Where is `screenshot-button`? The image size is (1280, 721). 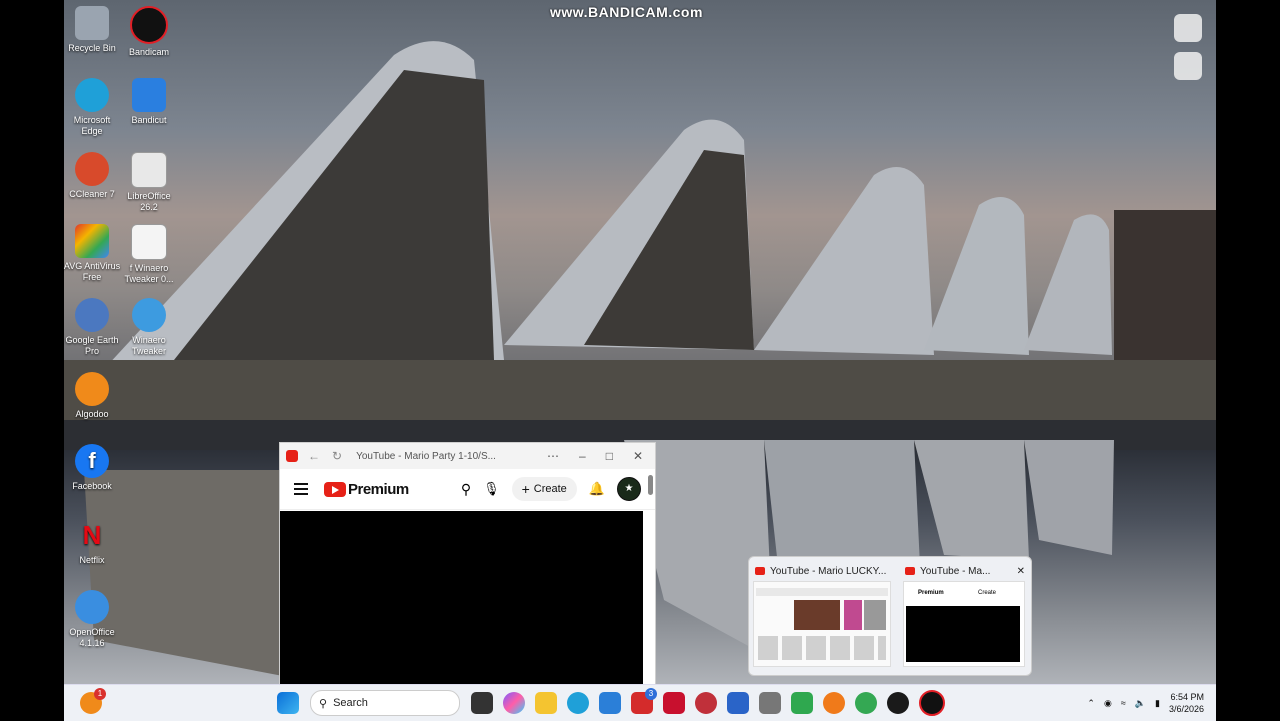
screenshot-button is located at coordinates (1188, 66).